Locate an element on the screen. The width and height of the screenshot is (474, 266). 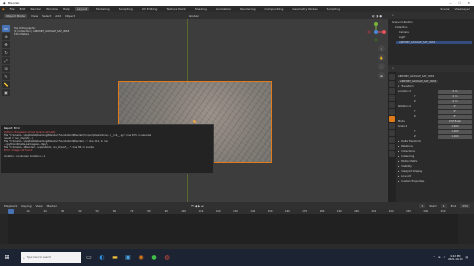
tray-up-arrow-icon: ⌃ is located at coordinates (434, 257).